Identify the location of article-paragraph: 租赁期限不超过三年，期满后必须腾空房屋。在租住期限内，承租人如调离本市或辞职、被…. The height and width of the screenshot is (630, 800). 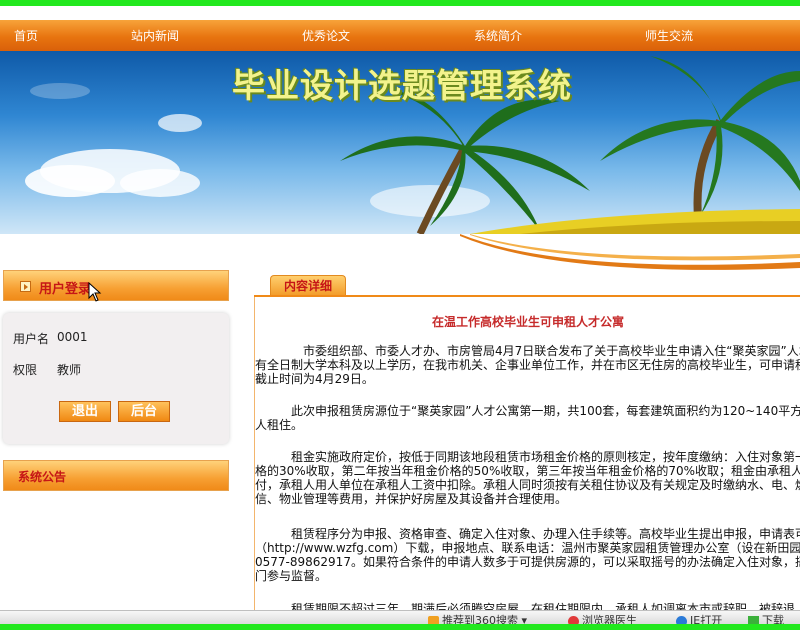
(527, 606).